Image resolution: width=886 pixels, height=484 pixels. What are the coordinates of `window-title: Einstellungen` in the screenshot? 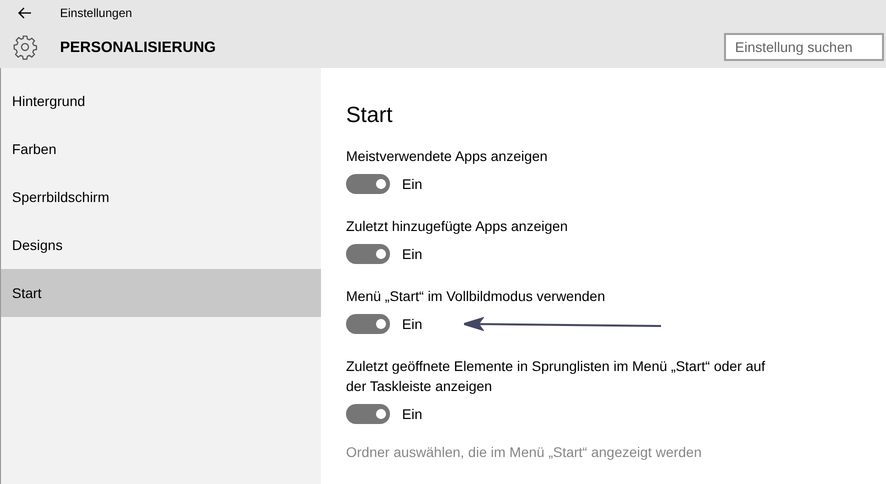 It's located at (96, 13).